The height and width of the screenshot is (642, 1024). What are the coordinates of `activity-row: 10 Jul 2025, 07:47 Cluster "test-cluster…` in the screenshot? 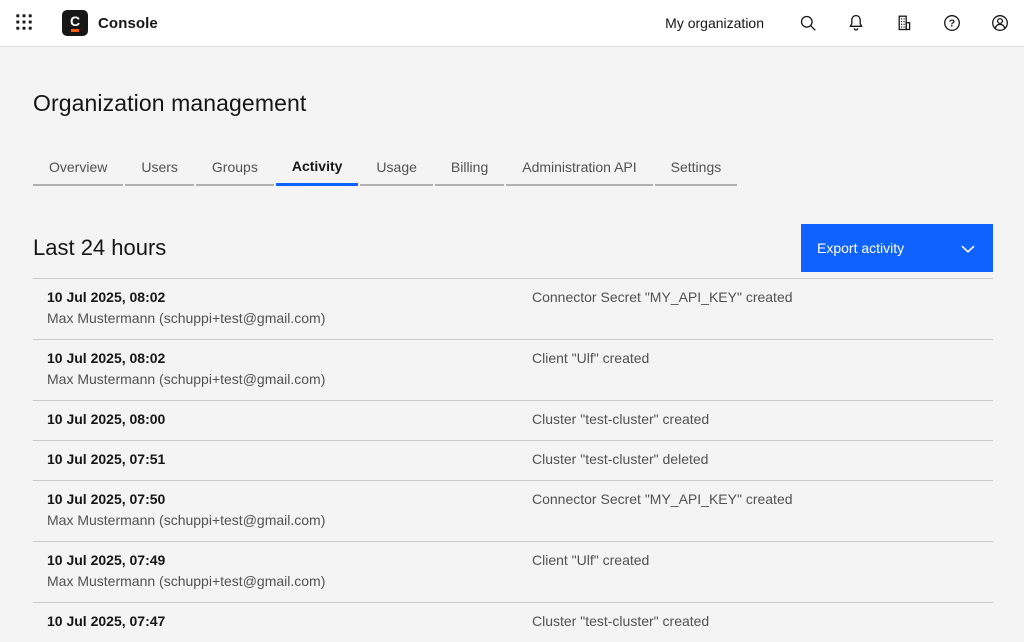 It's located at (513, 622).